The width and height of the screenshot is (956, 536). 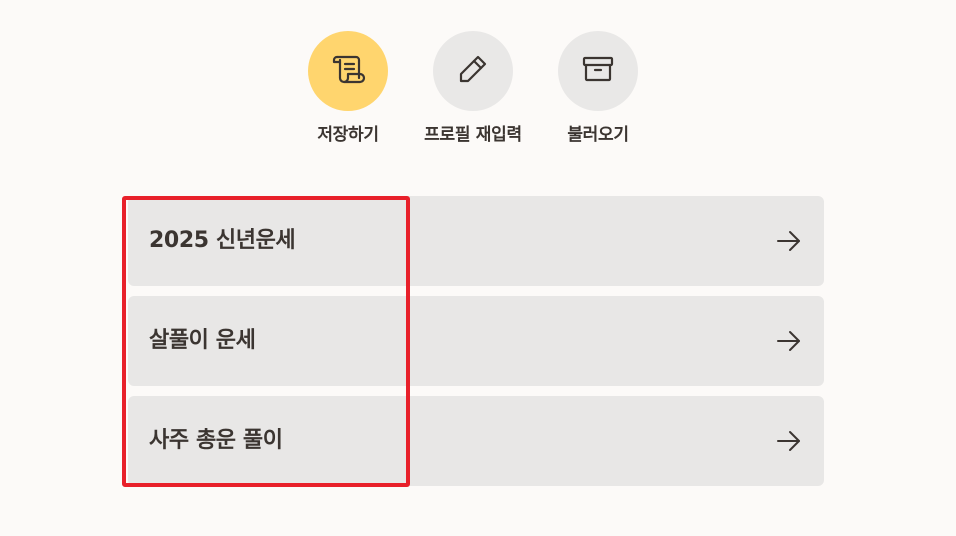 I want to click on save-icon-circle, so click(x=348, y=71).